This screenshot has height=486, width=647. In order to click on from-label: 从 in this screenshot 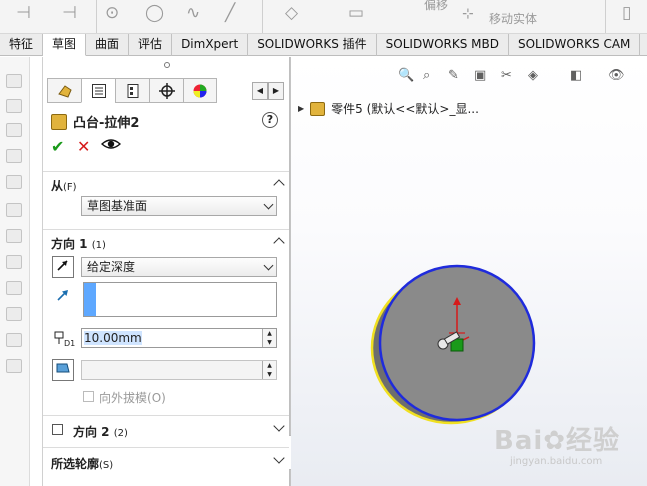, I will do `click(57, 186)`.